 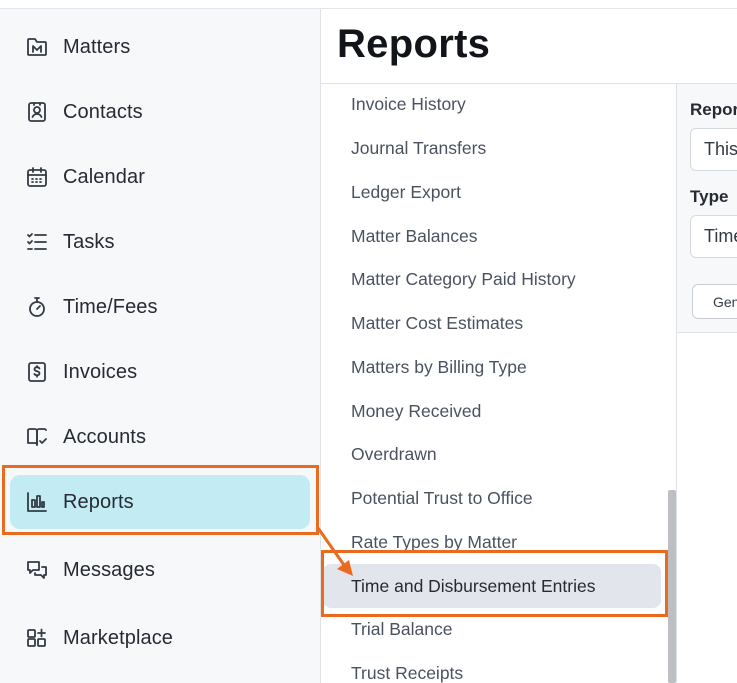 I want to click on sidebar-item-label: Contacts, so click(x=103, y=111).